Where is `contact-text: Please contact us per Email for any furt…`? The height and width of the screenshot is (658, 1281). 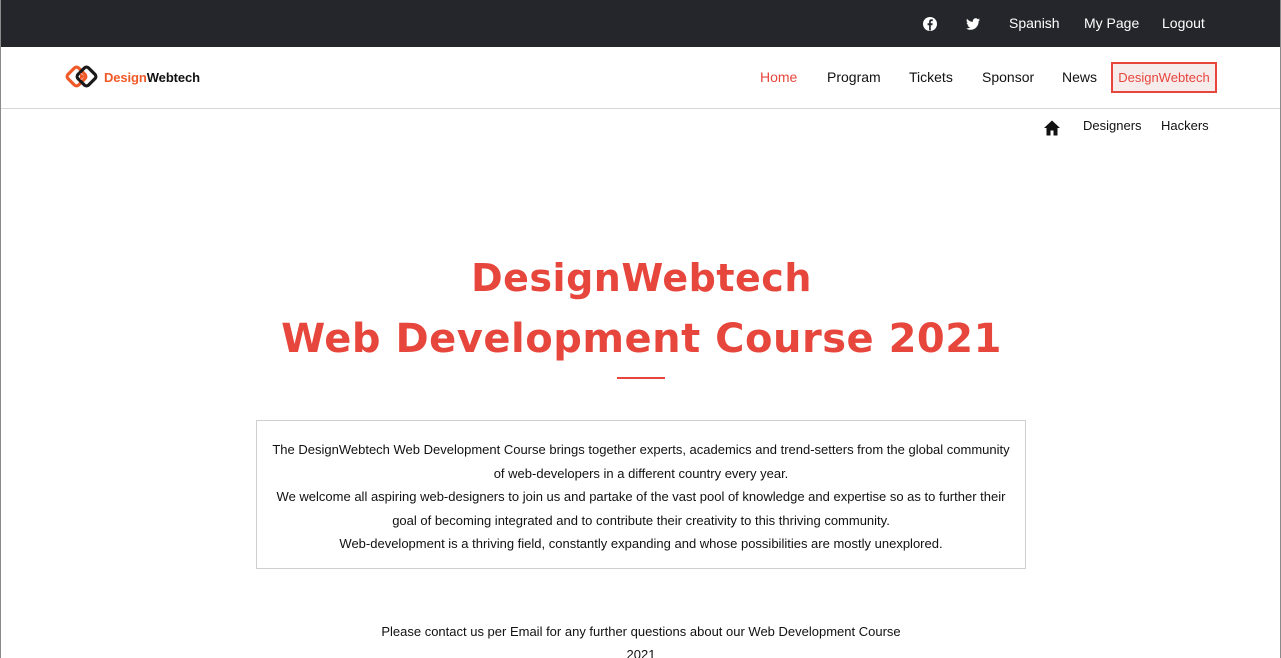
contact-text: Please contact us per Email for any furt… is located at coordinates (641, 641).